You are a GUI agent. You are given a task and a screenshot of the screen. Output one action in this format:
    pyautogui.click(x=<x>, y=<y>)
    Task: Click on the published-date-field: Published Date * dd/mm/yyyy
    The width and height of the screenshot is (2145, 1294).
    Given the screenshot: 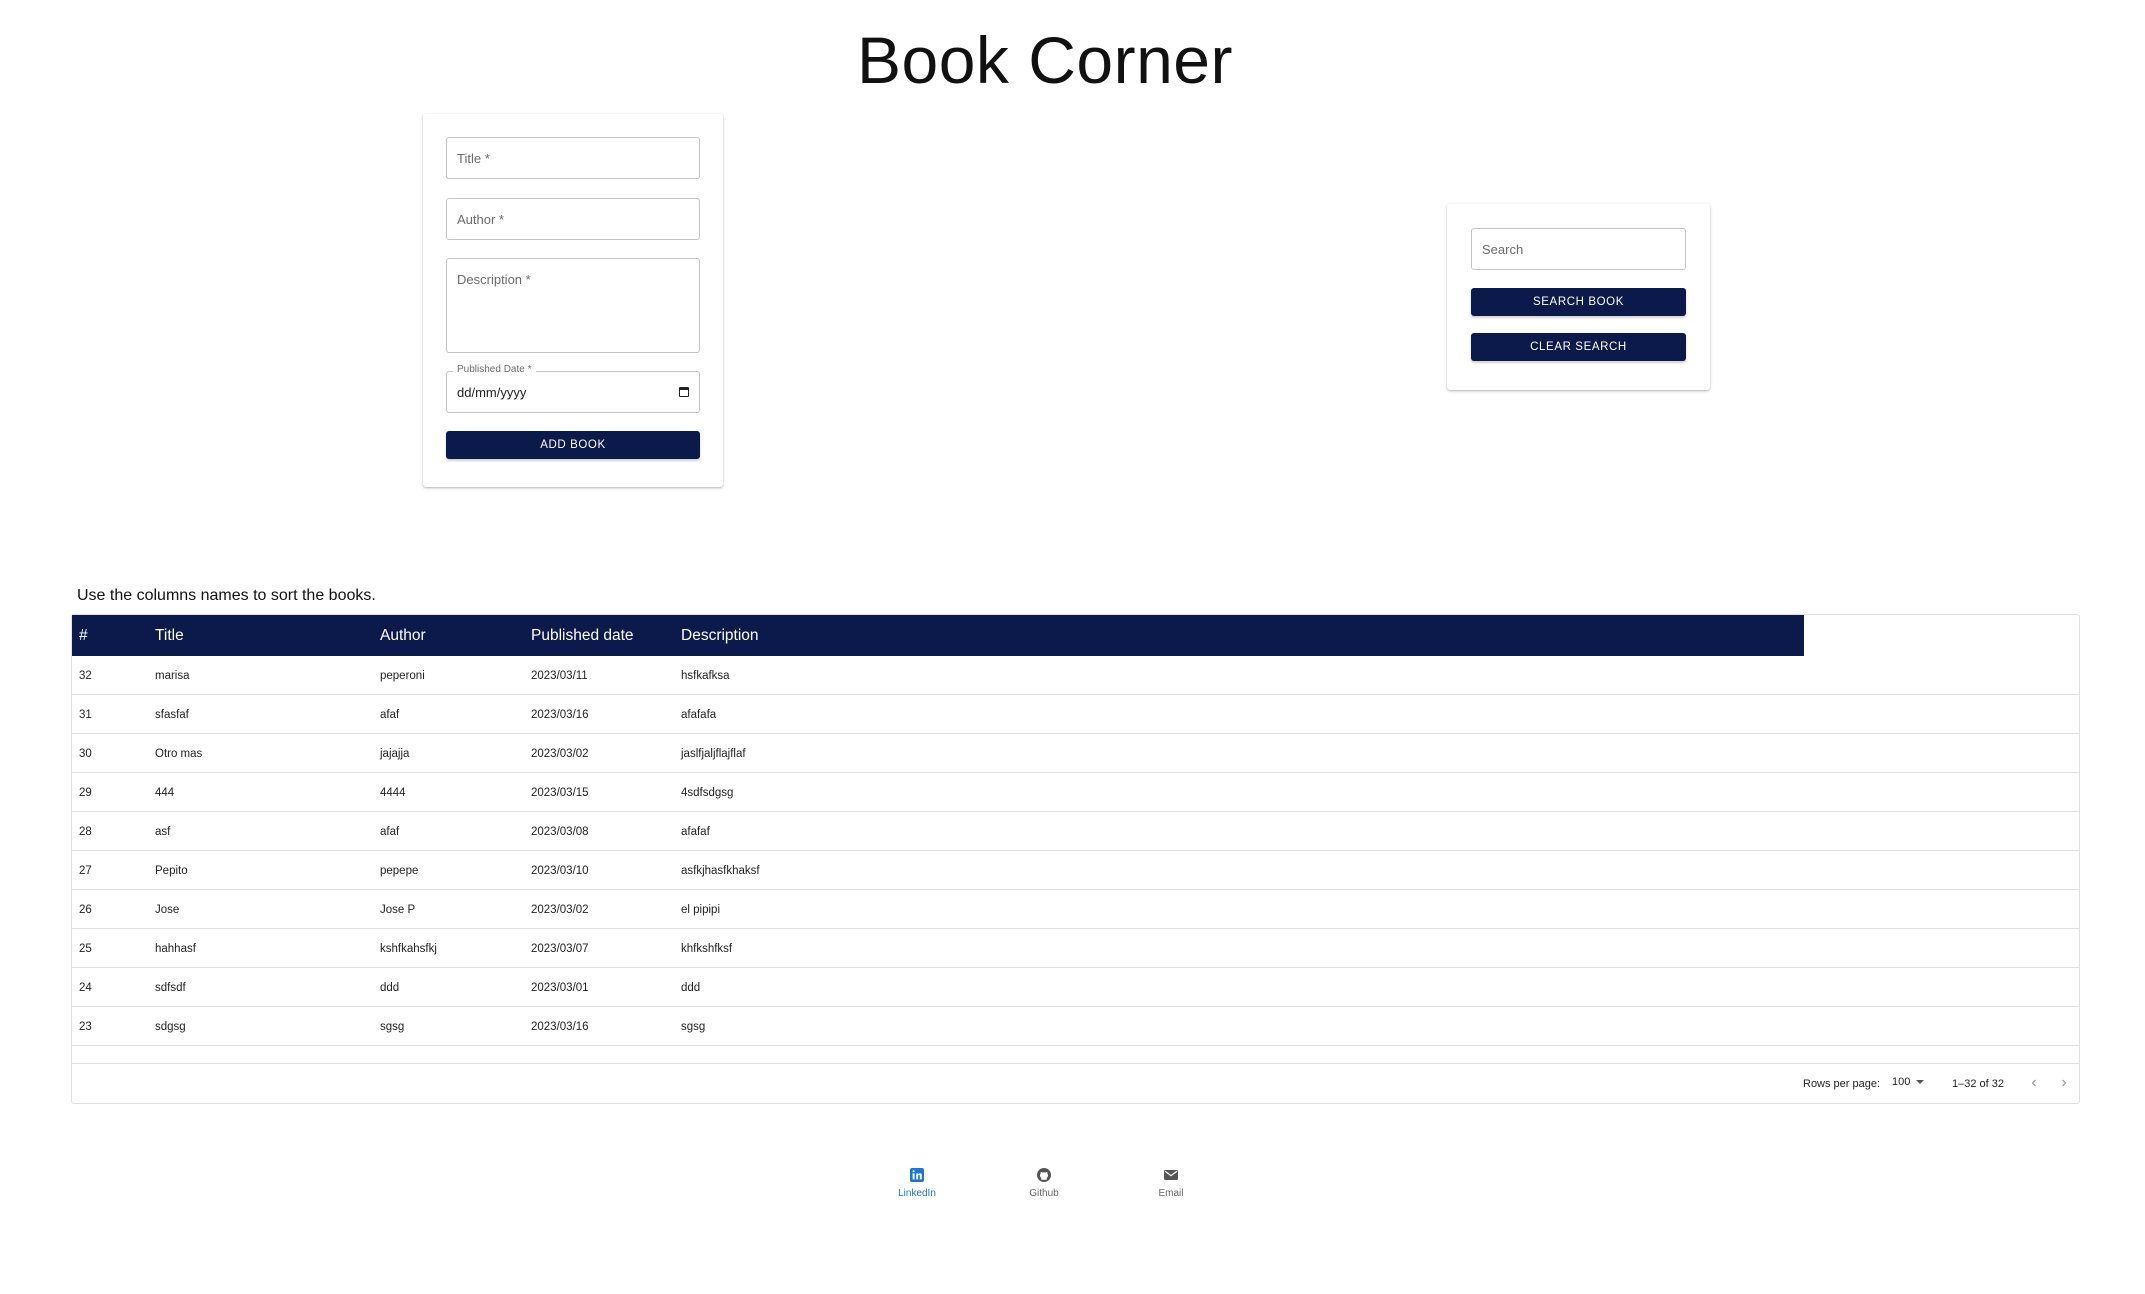 What is the action you would take?
    pyautogui.click(x=573, y=388)
    